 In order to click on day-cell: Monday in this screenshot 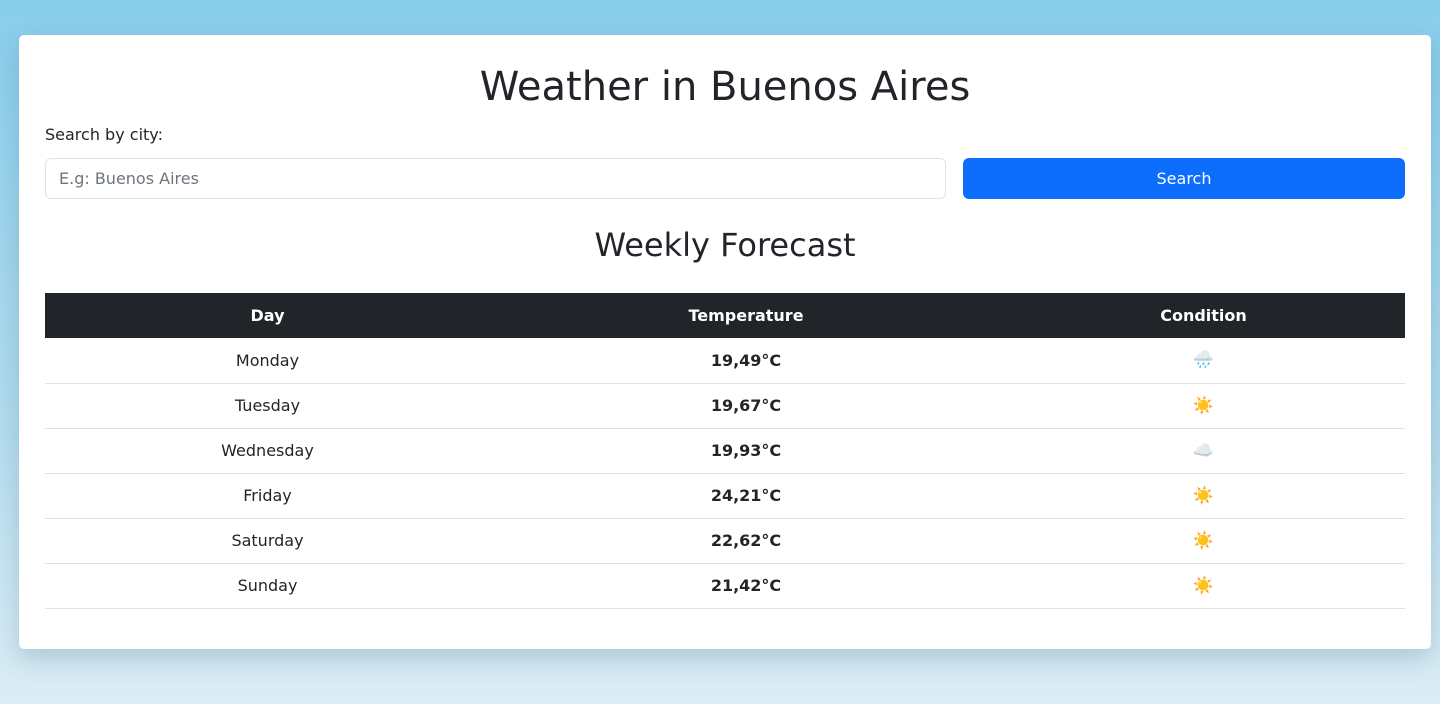, I will do `click(267, 361)`.